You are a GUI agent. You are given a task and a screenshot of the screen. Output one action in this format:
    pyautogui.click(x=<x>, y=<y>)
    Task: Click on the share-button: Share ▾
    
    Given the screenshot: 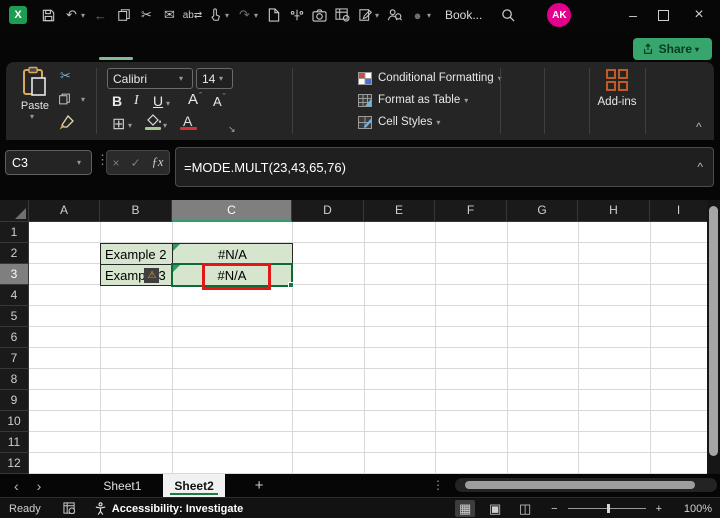 What is the action you would take?
    pyautogui.click(x=672, y=49)
    